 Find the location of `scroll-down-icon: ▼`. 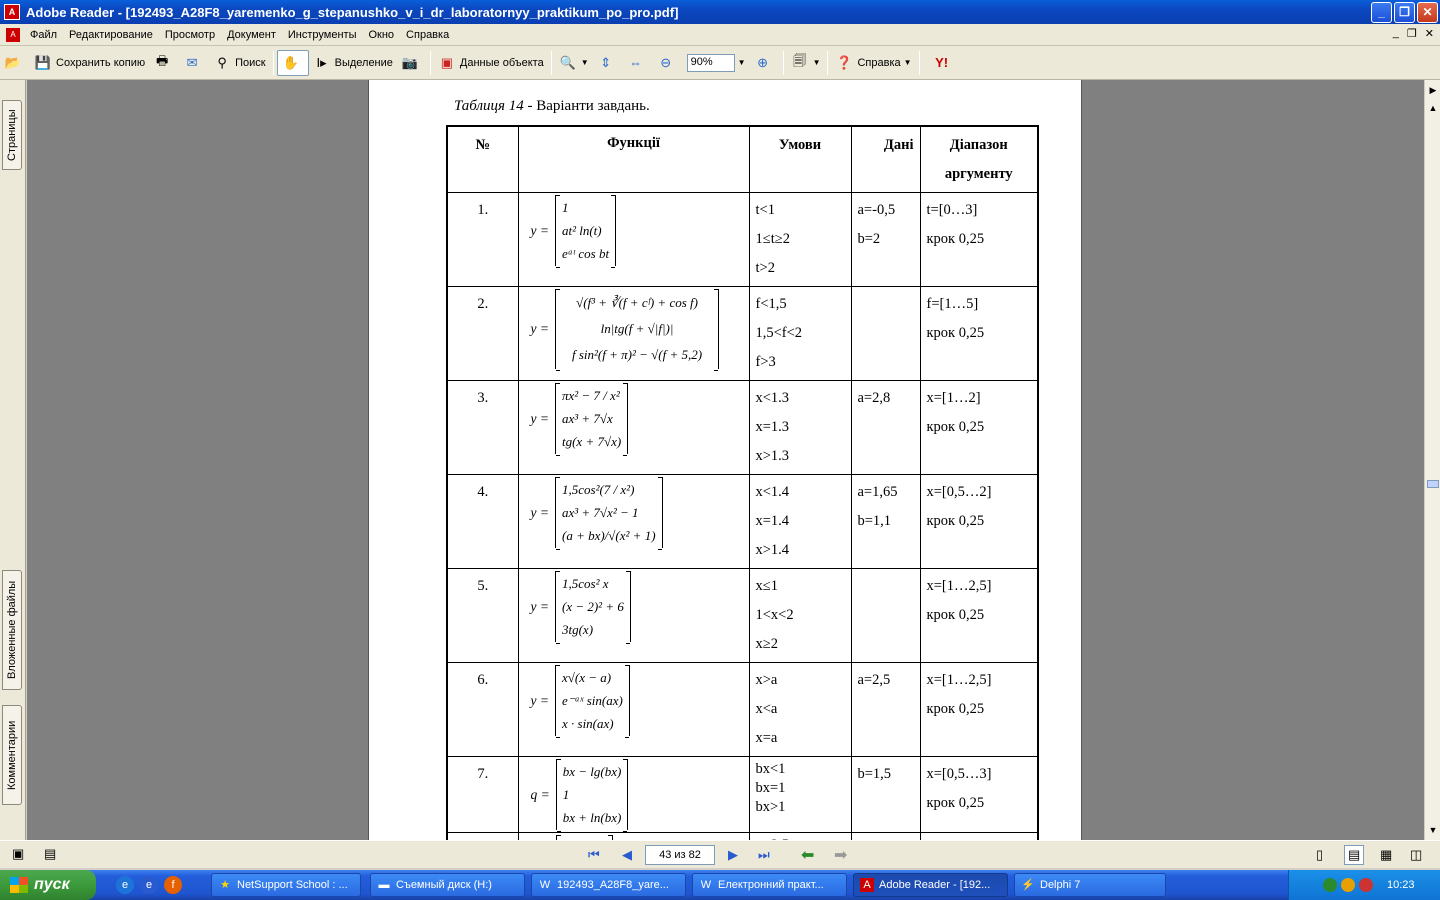

scroll-down-icon: ▼ is located at coordinates (1432, 830).